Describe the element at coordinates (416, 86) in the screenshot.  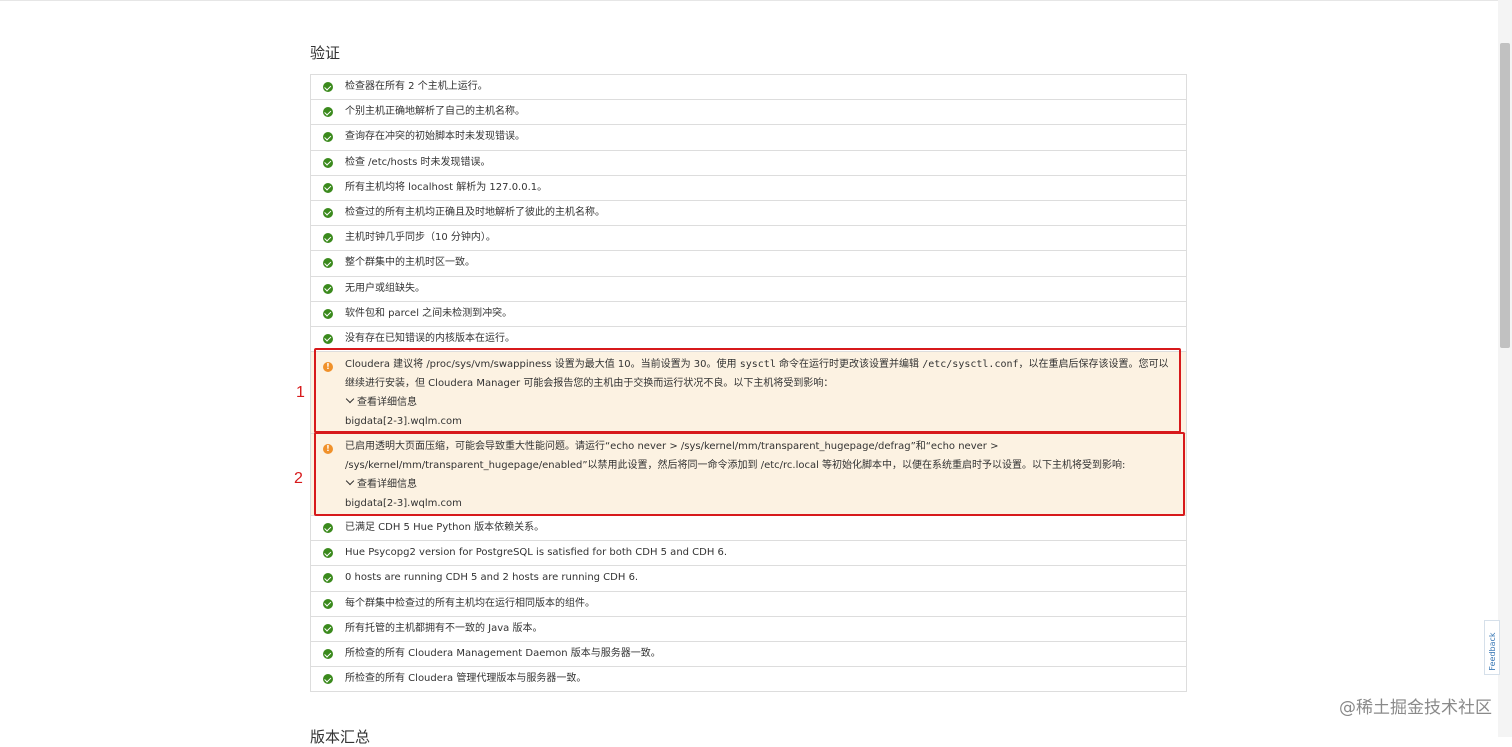
I see `check-text: 检查器在所有 2 个主机上运行。` at that location.